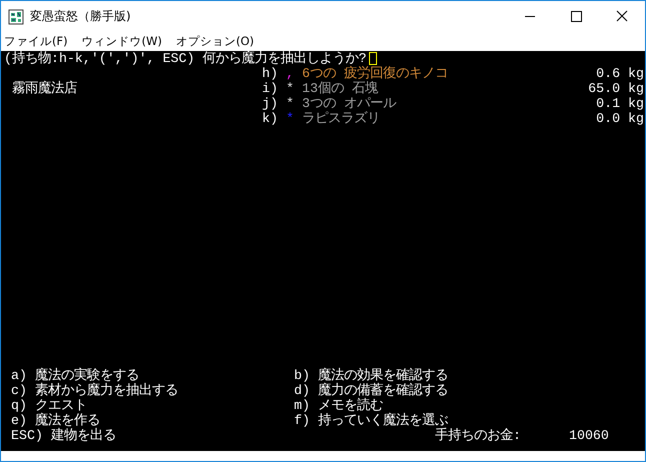 The height and width of the screenshot is (462, 646). What do you see at coordinates (620, 73) in the screenshot?
I see `item-weight: 0.6 kg` at bounding box center [620, 73].